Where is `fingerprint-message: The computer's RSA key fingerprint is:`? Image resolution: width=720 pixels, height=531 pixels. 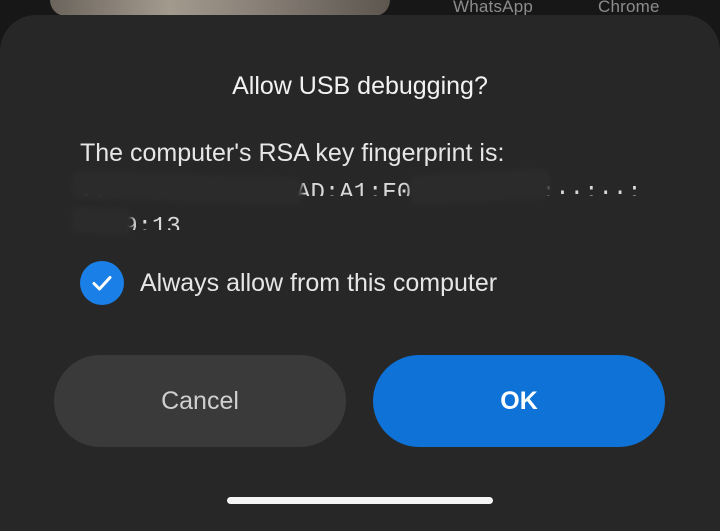 fingerprint-message: The computer's RSA key fingerprint is: is located at coordinates (292, 153).